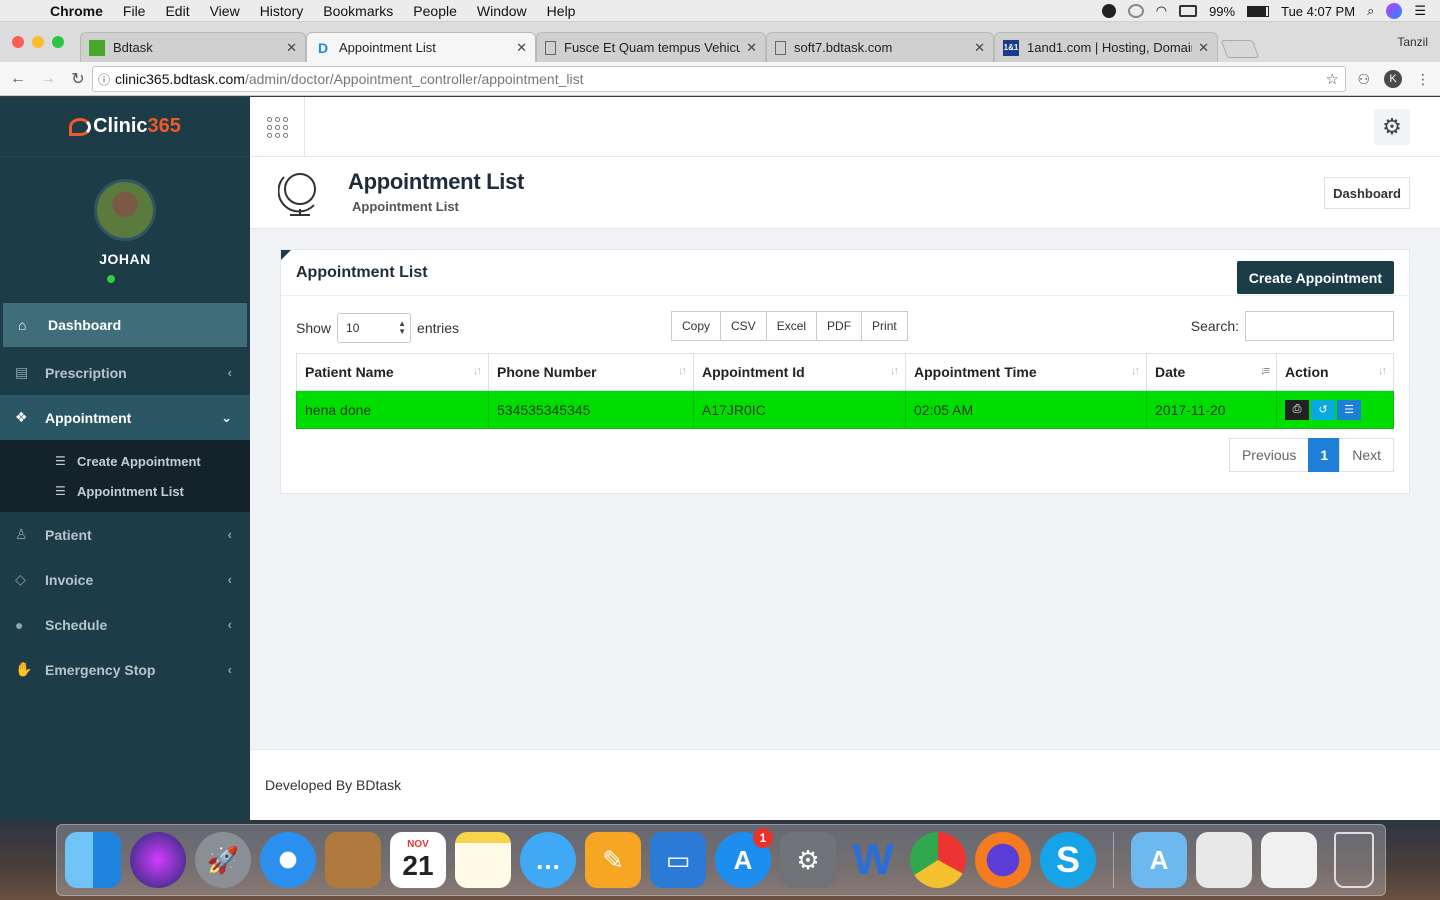 The height and width of the screenshot is (900, 1440). What do you see at coordinates (18, 79) in the screenshot?
I see `back-icon: ←` at bounding box center [18, 79].